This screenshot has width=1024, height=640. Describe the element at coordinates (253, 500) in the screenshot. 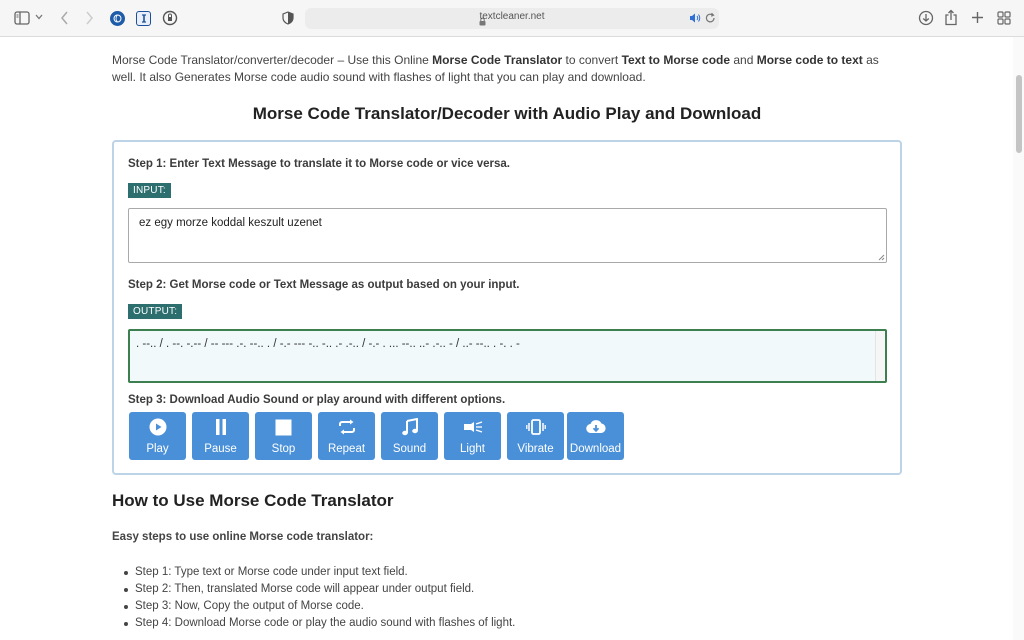

I see `howto-heading: How to Use Morse Code Translator` at that location.